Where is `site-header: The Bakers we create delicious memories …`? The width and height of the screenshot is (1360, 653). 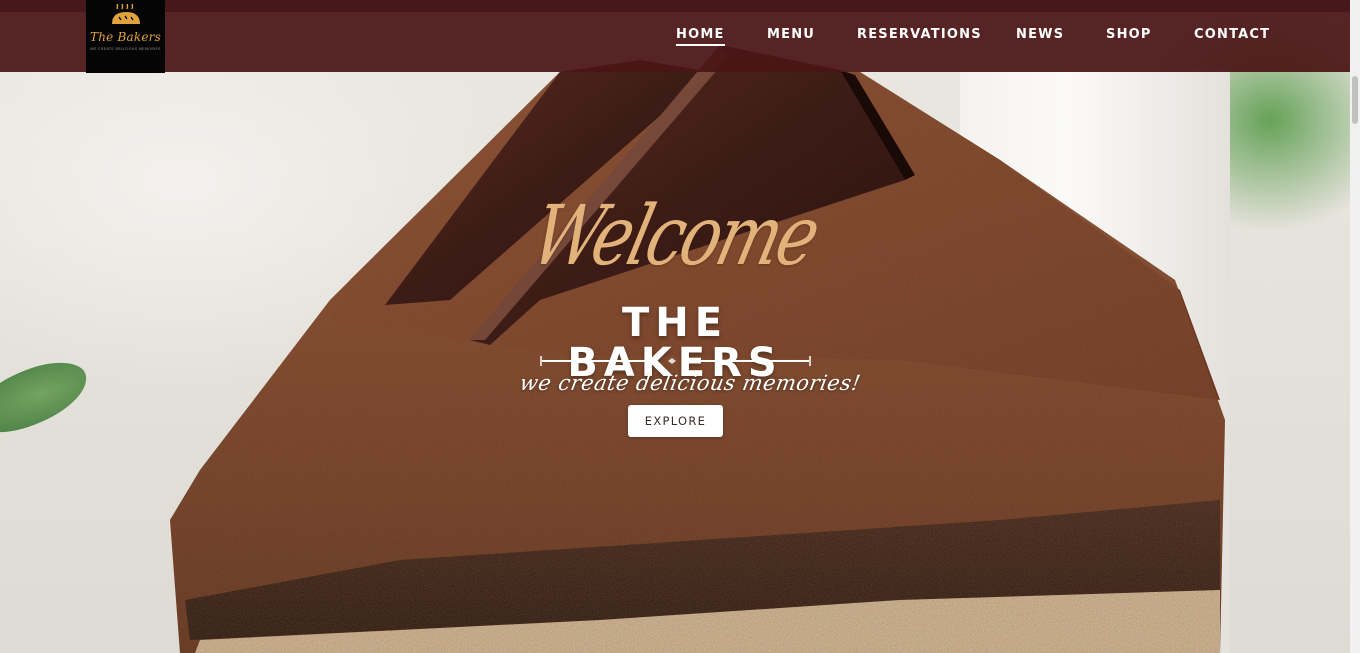
site-header: The Bakers we create delicious memories … is located at coordinates (675, 36).